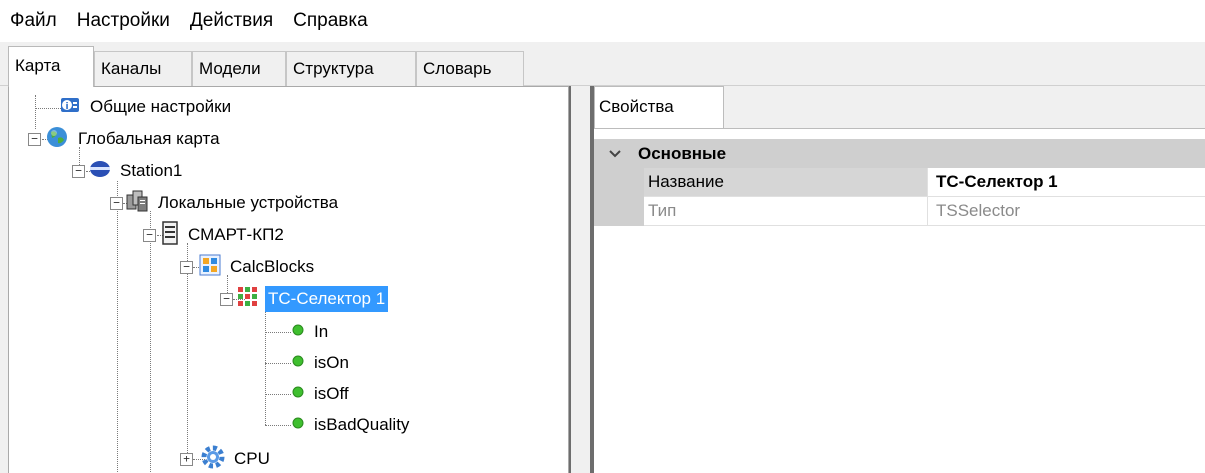  I want to click on info-settings-icon: i, so click(70, 107).